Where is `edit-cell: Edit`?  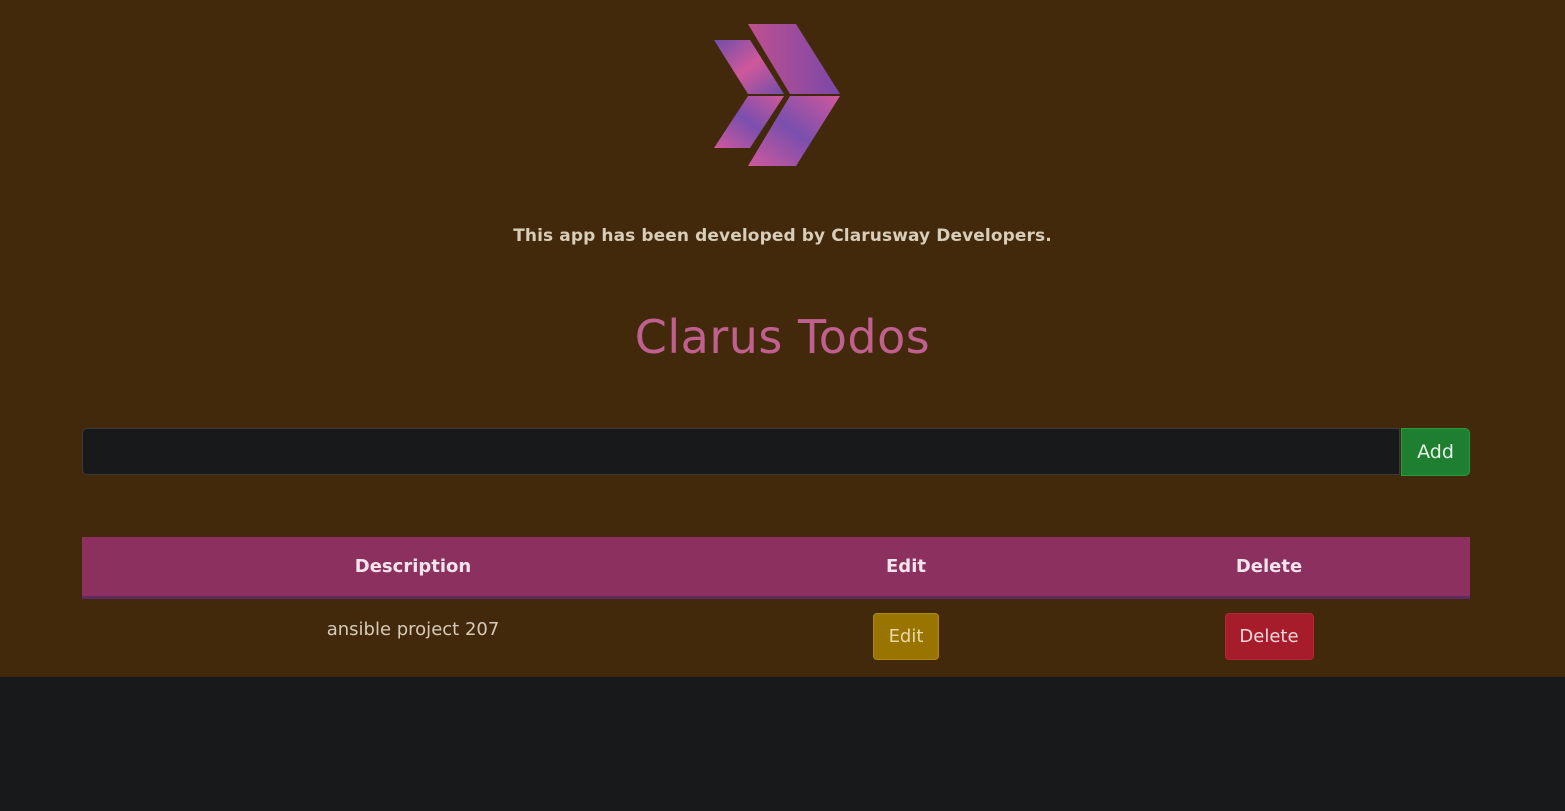 edit-cell: Edit is located at coordinates (906, 638).